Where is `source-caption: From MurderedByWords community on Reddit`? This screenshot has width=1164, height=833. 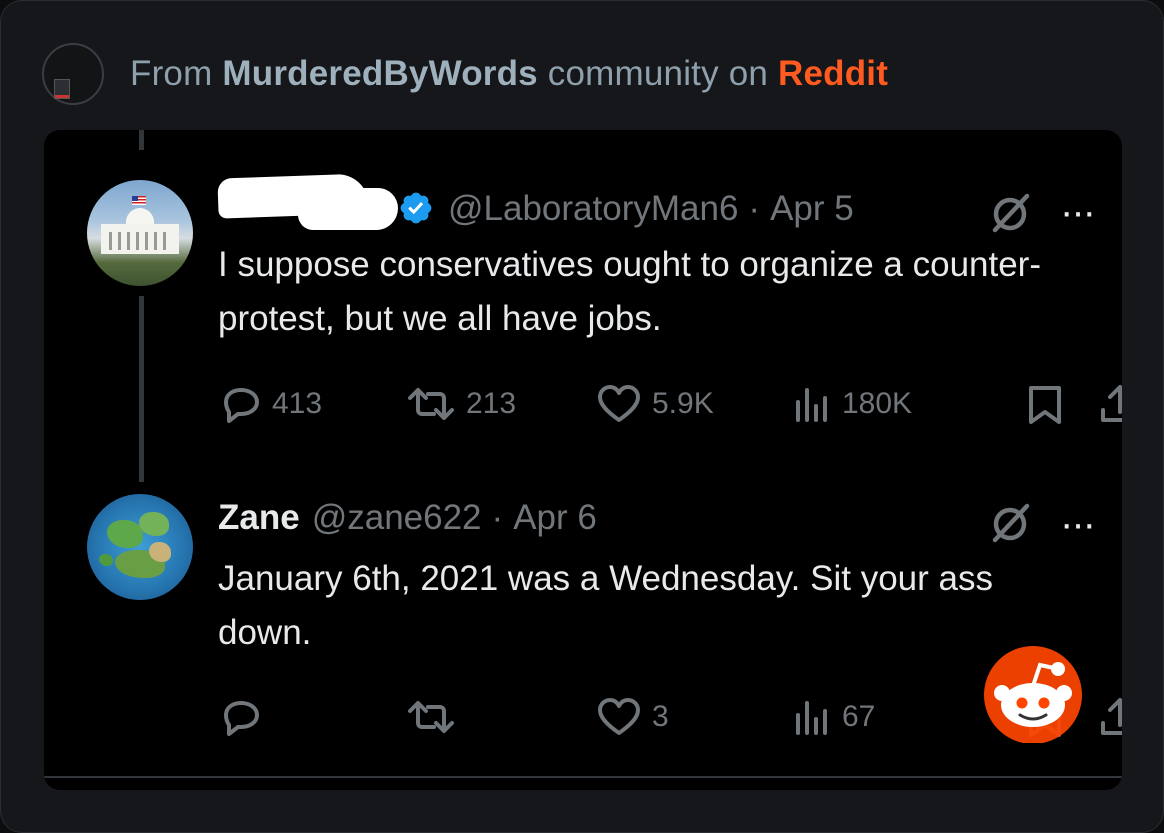
source-caption: From MurderedByWords community on Reddit is located at coordinates (509, 74).